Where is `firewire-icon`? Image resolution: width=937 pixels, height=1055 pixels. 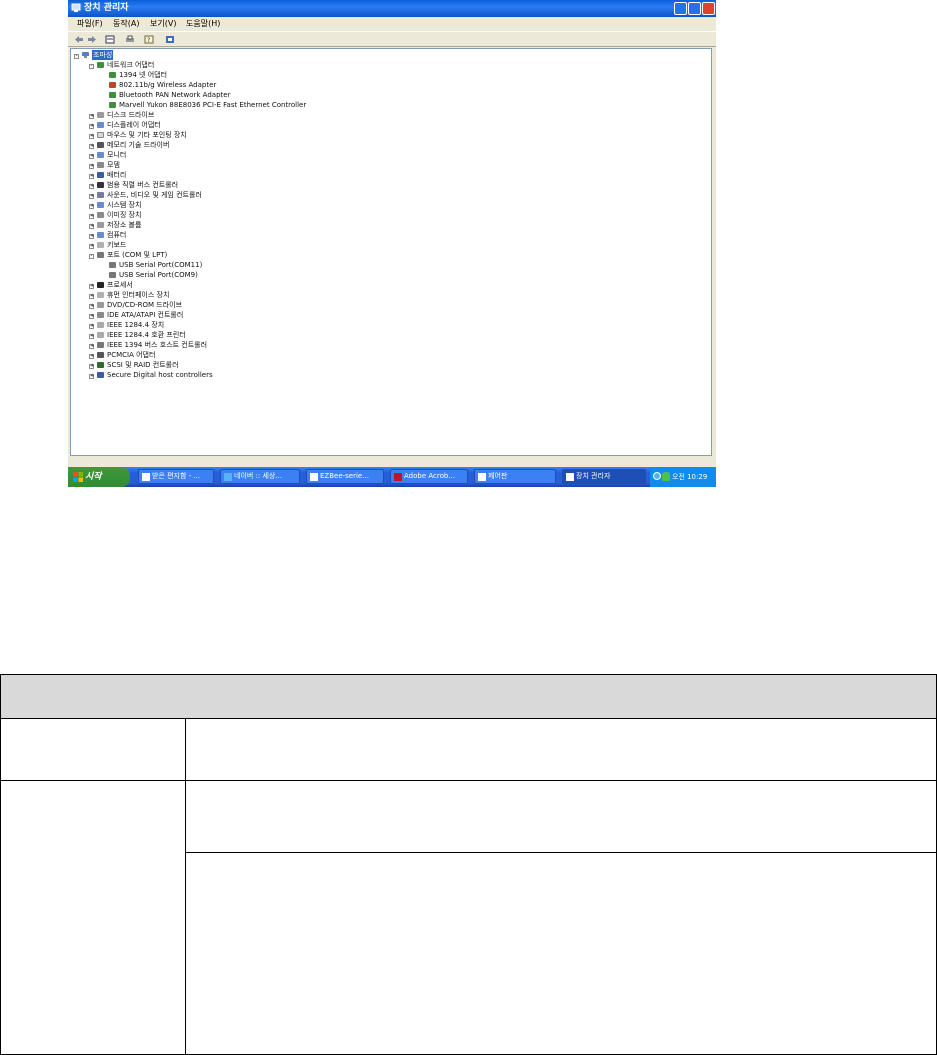 firewire-icon is located at coordinates (100, 345).